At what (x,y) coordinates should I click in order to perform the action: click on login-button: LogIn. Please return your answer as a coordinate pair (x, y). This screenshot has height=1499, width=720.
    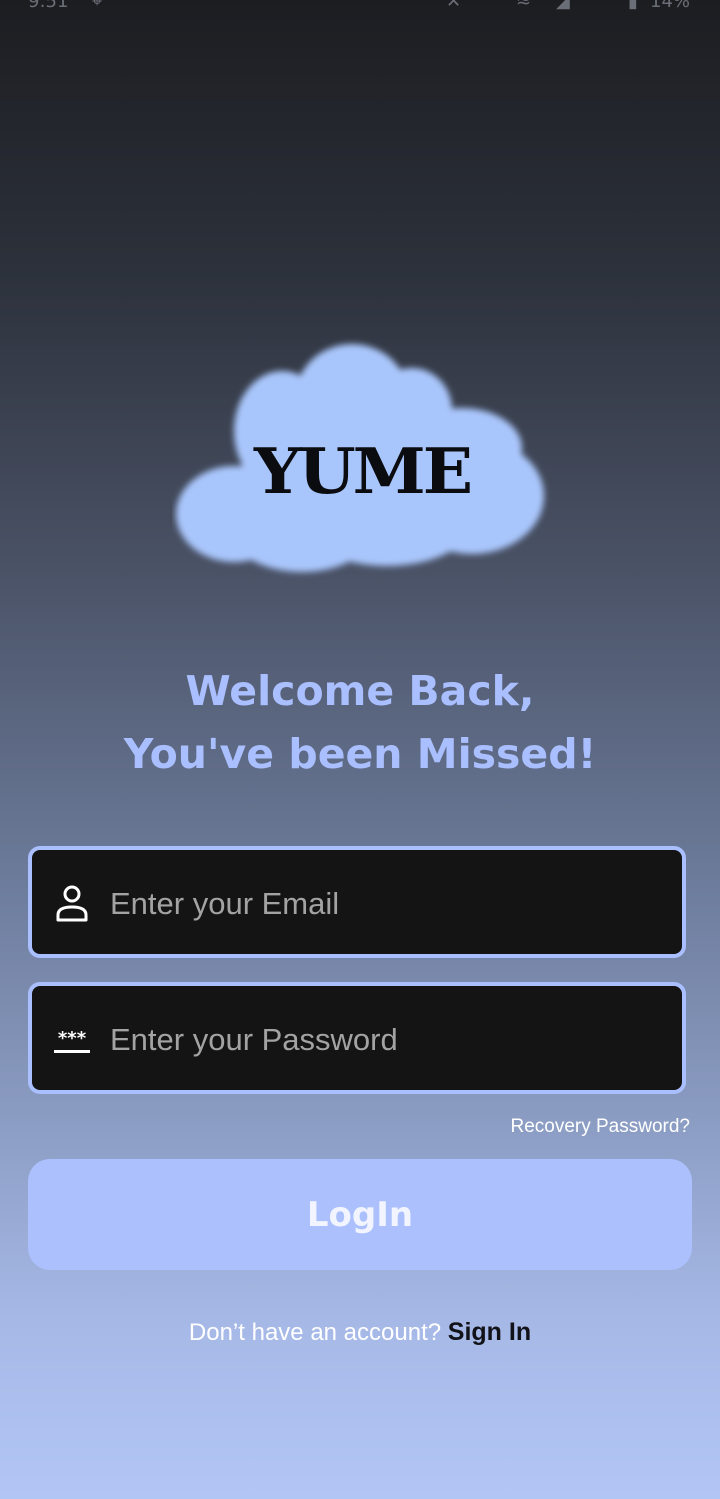
    Looking at the image, I should click on (360, 1214).